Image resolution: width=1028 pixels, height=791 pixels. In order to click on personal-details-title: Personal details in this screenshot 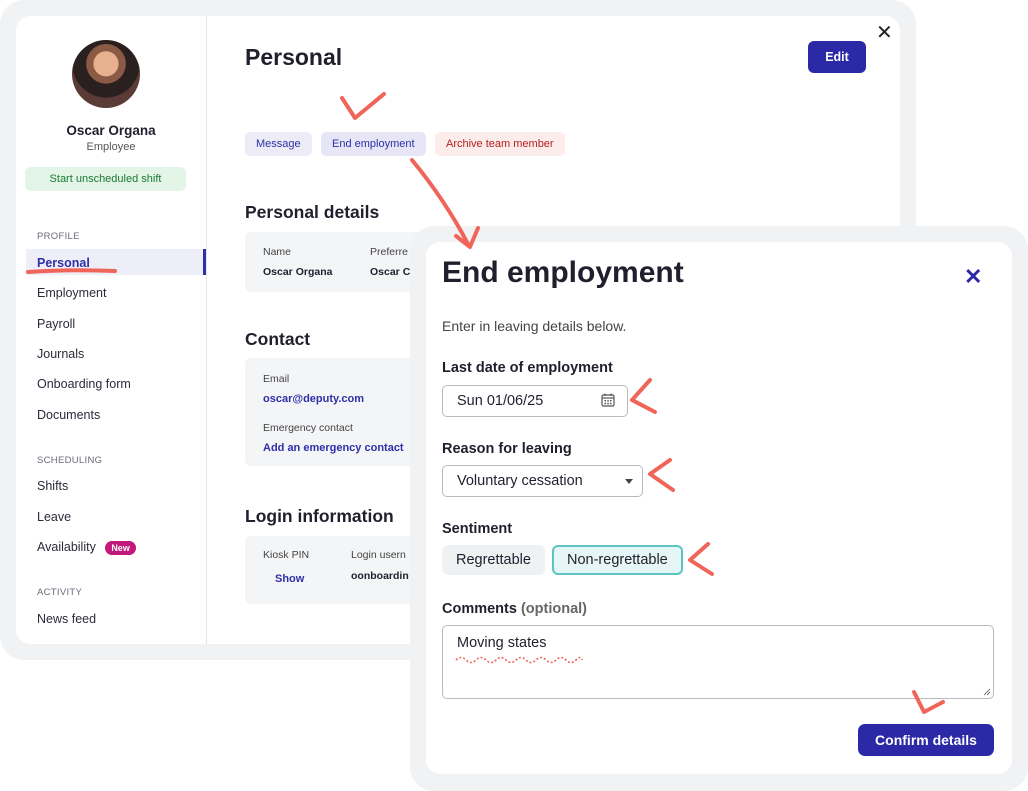, I will do `click(312, 212)`.